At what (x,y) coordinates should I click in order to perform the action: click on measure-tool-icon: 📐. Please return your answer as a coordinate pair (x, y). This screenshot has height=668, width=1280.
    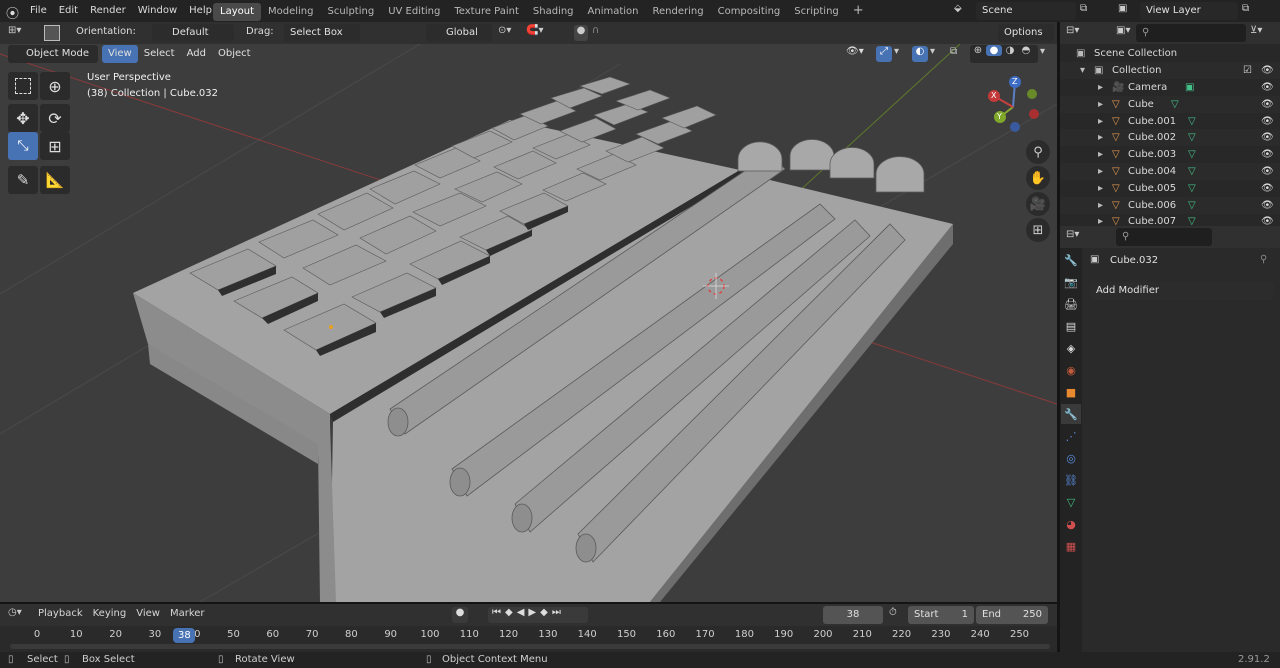
    Looking at the image, I should click on (55, 180).